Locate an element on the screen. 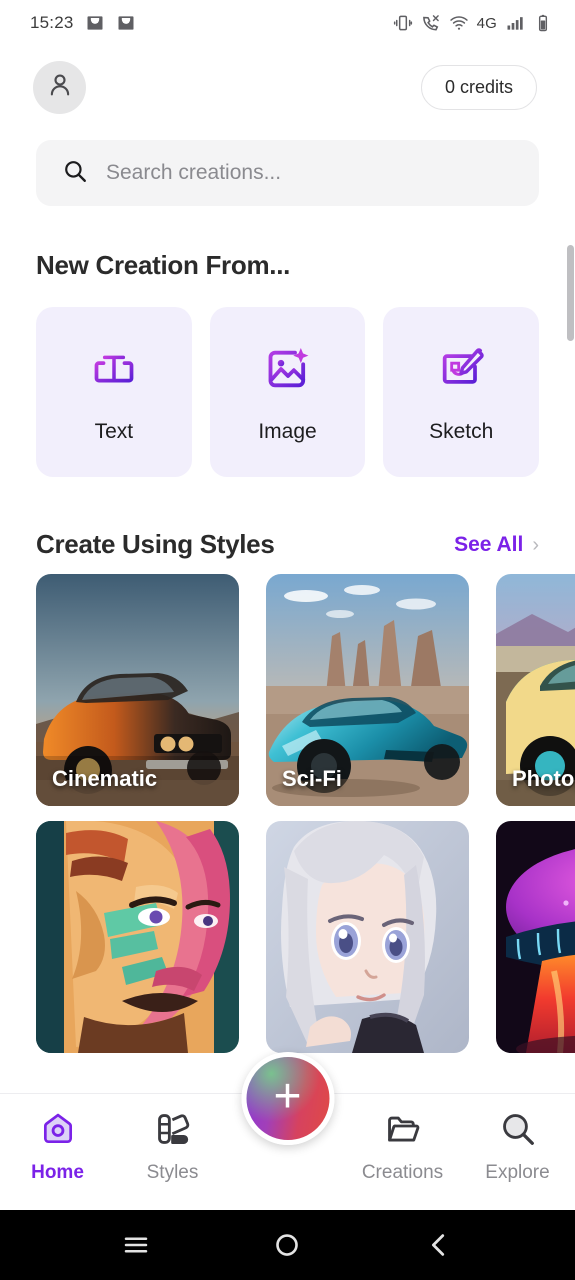 This screenshot has height=1280, width=575. back-chevron-icon is located at coordinates (439, 1245).